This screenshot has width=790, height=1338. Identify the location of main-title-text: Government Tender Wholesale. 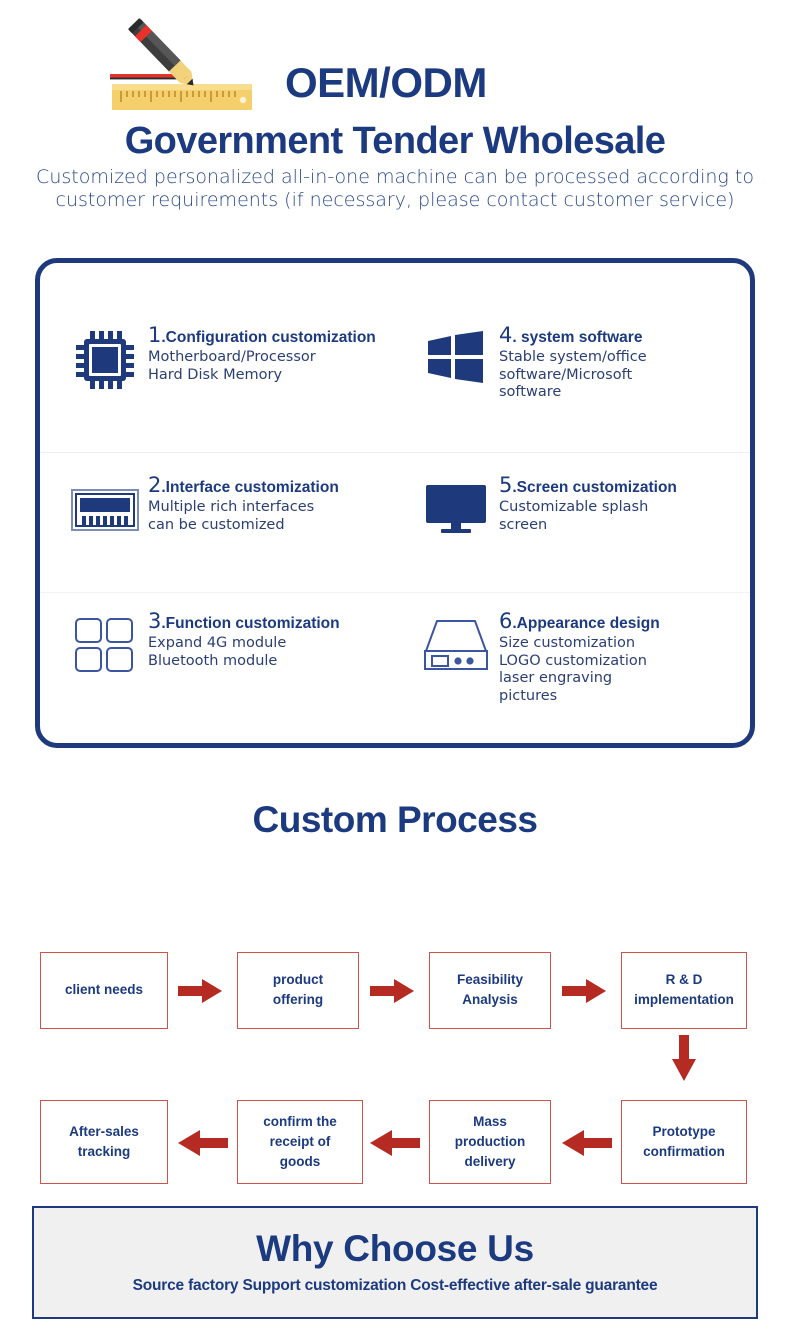
(395, 141).